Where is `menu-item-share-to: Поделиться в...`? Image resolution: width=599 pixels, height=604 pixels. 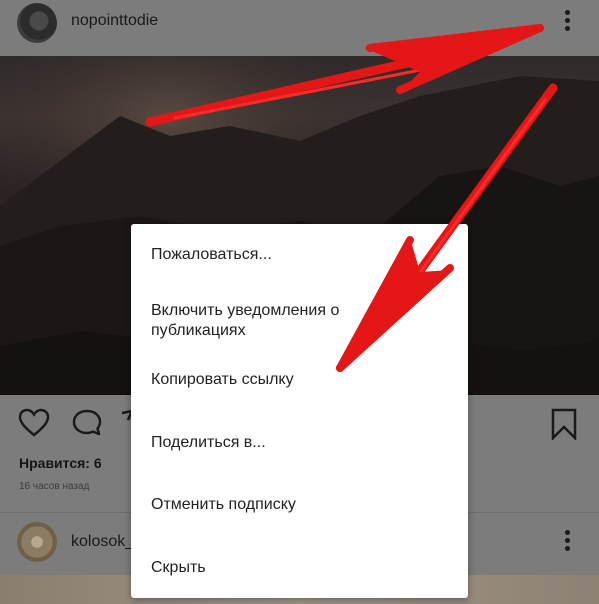
menu-item-share-to: Поделиться в... is located at coordinates (303, 443).